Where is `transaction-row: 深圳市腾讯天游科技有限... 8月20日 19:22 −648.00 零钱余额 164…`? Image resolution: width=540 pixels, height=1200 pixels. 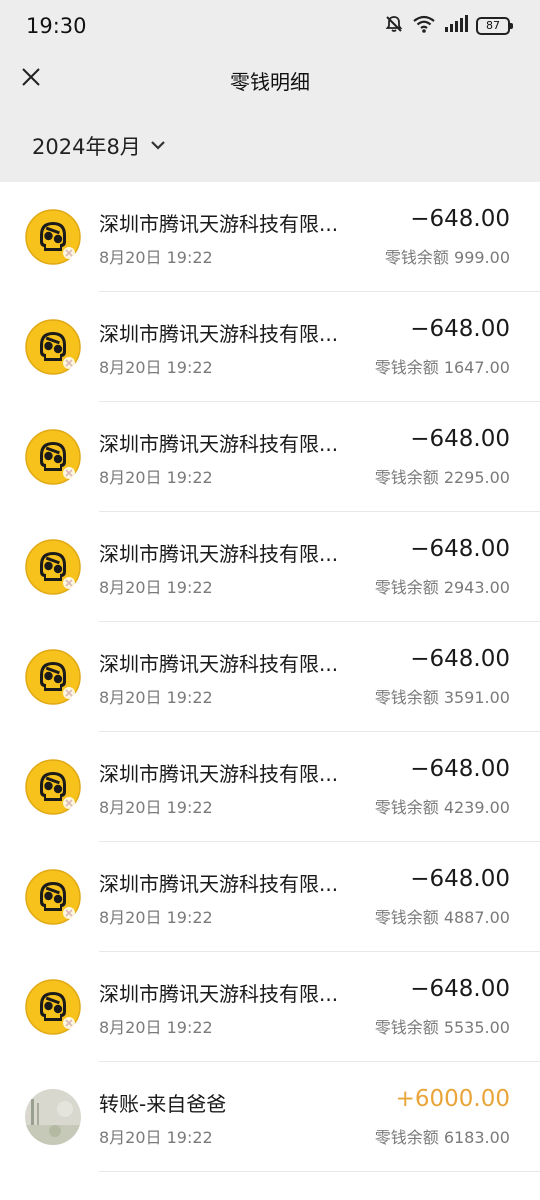 transaction-row: 深圳市腾讯天游科技有限... 8月20日 19:22 −648.00 零钱余额 164… is located at coordinates (270, 347).